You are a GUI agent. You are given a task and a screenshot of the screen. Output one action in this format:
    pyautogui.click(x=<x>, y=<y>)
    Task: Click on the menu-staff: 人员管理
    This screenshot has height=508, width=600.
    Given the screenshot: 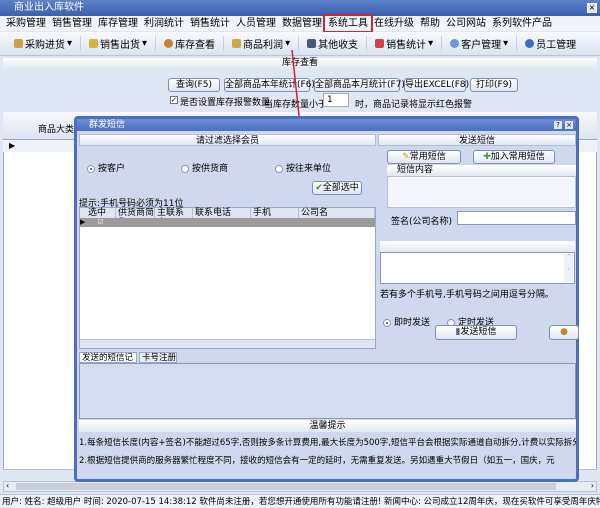 What is the action you would take?
    pyautogui.click(x=256, y=23)
    